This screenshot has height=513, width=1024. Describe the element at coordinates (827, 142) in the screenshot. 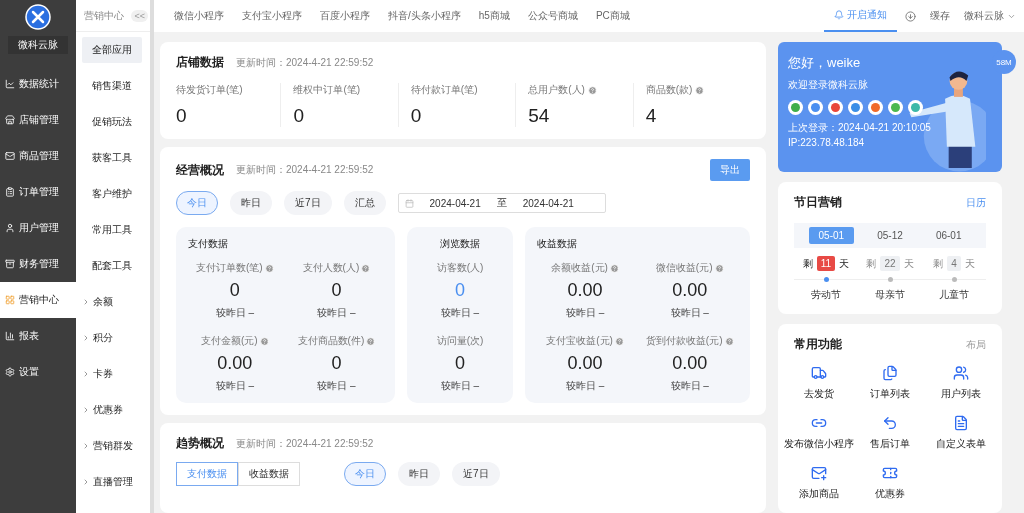

I see `login-ip: IP:223.78.48.184` at that location.